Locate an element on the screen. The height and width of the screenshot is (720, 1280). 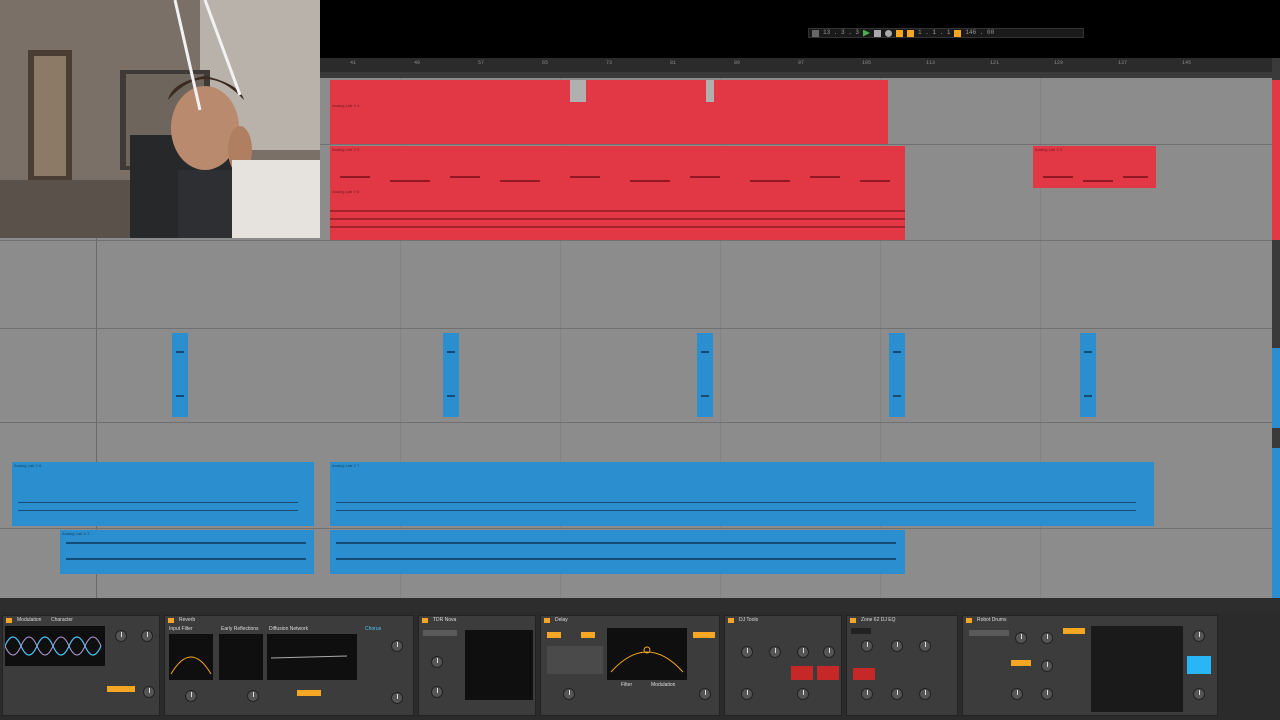
predelay-knob is located at coordinates (191, 696).